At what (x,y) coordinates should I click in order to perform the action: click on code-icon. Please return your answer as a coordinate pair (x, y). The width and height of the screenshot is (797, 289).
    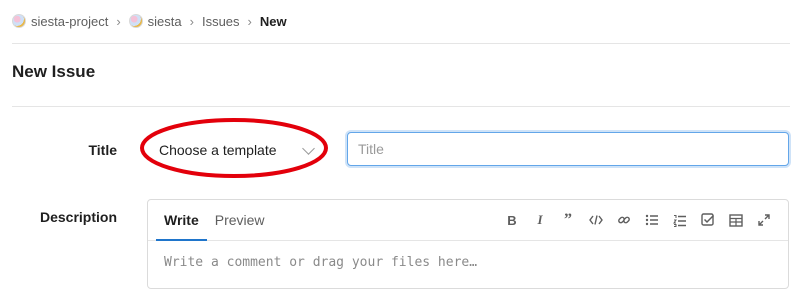
    Looking at the image, I should click on (596, 220).